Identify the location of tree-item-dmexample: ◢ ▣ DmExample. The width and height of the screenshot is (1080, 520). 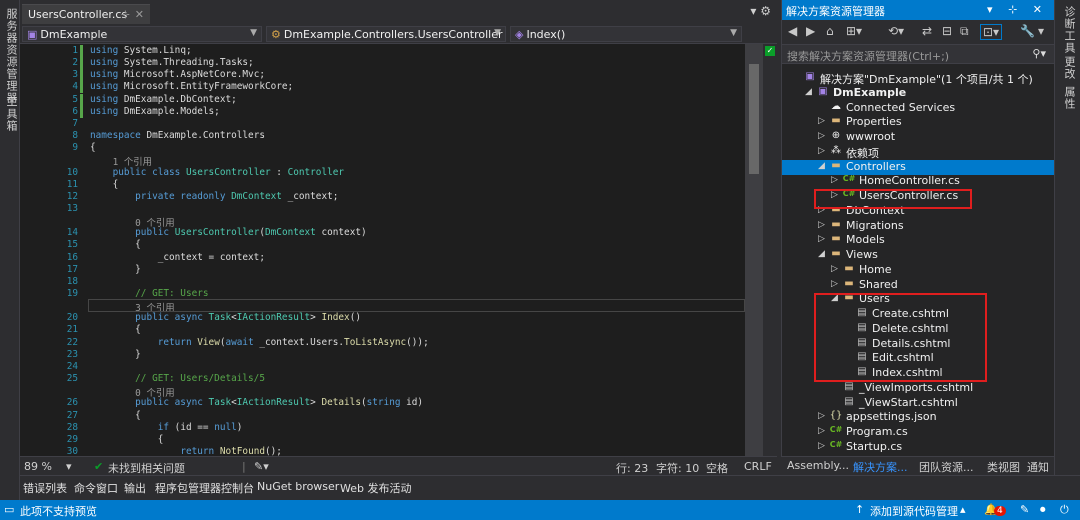
(918, 93).